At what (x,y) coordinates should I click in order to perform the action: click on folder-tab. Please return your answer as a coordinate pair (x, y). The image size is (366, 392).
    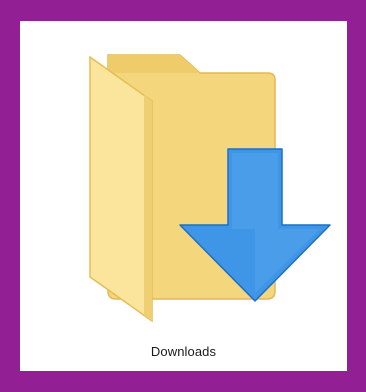
    Looking at the image, I should click on (154, 64).